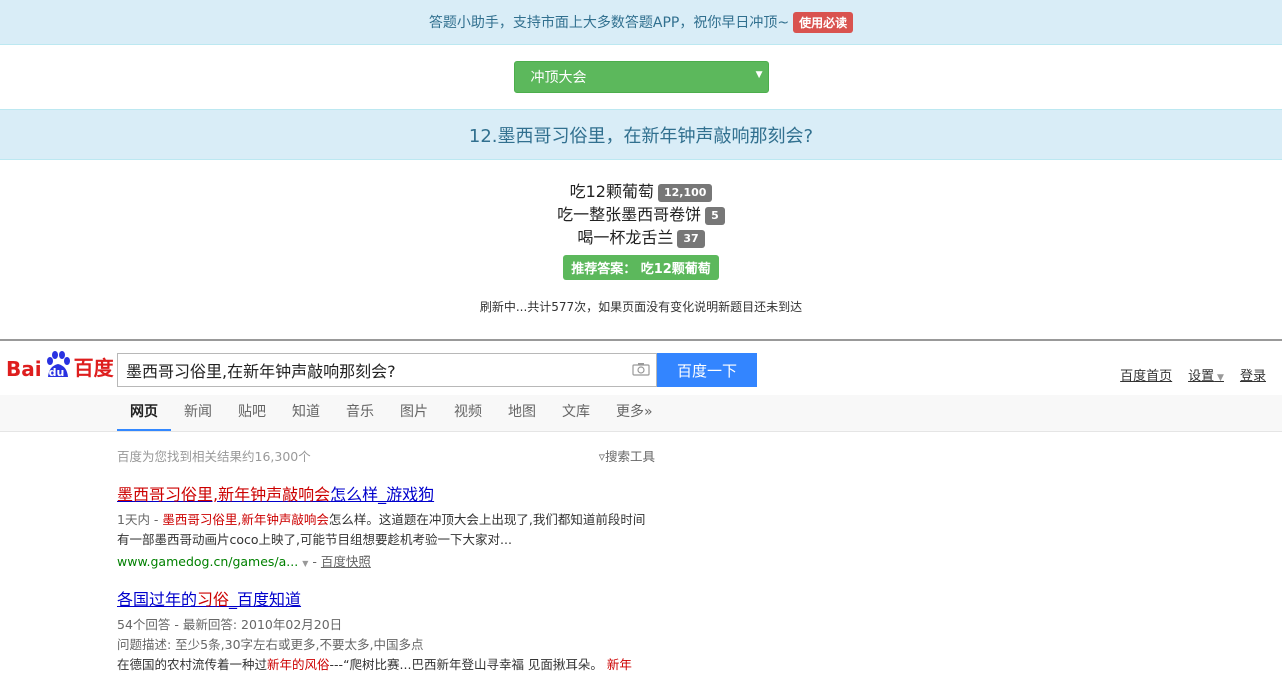 The width and height of the screenshot is (1282, 675). I want to click on tab-music: 音乐, so click(360, 413).